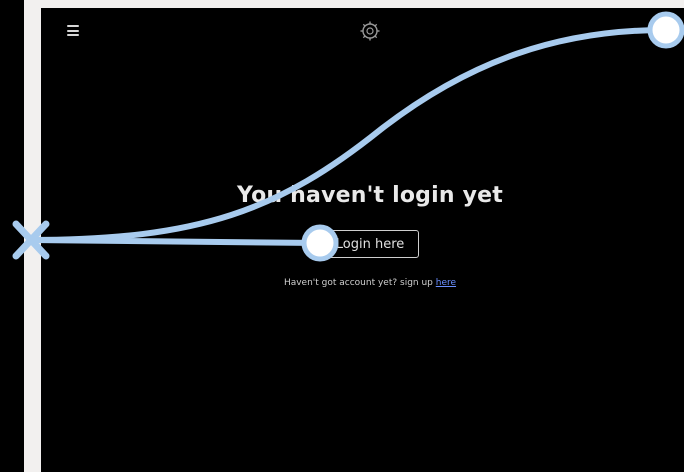 This screenshot has width=684, height=472. What do you see at coordinates (32, 236) in the screenshot?
I see `pane-divider` at bounding box center [32, 236].